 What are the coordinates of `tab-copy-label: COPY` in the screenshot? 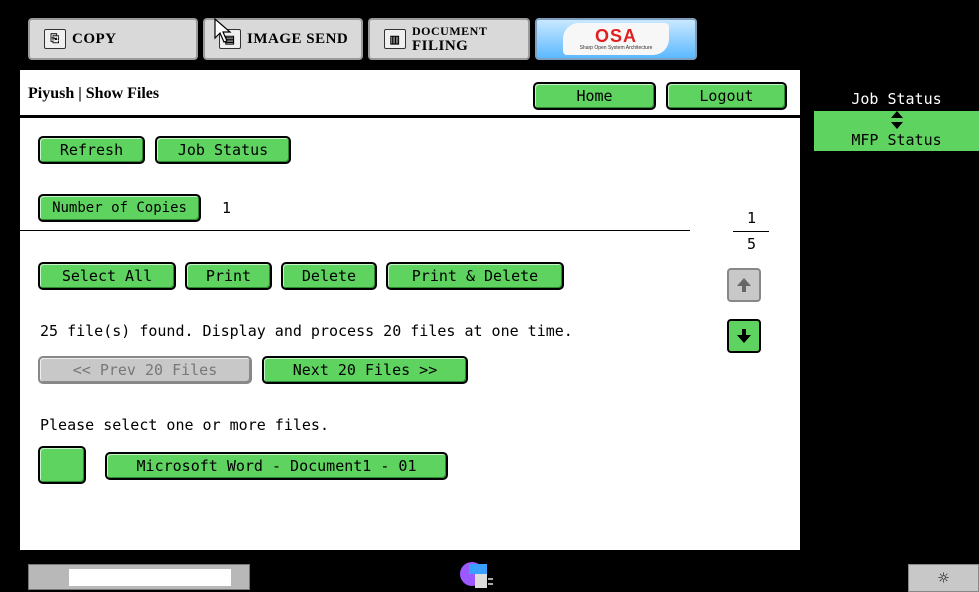 It's located at (94, 38).